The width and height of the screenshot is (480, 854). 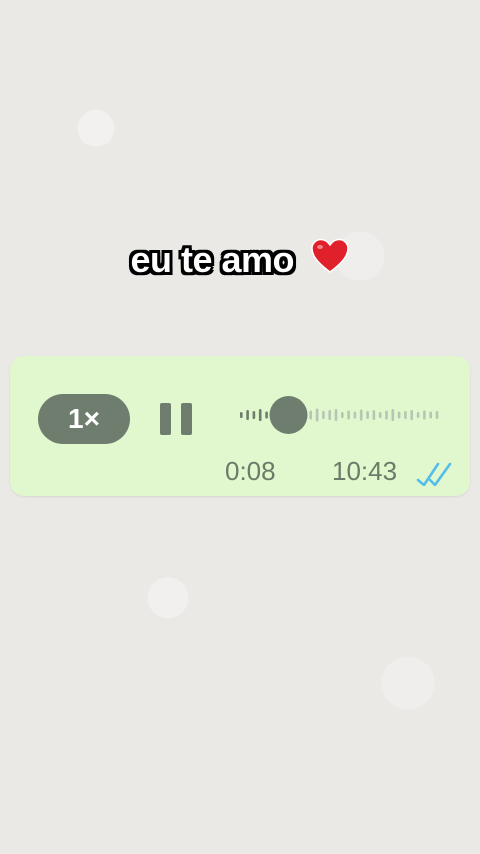 I want to click on speed-label: 1×, so click(x=84, y=418).